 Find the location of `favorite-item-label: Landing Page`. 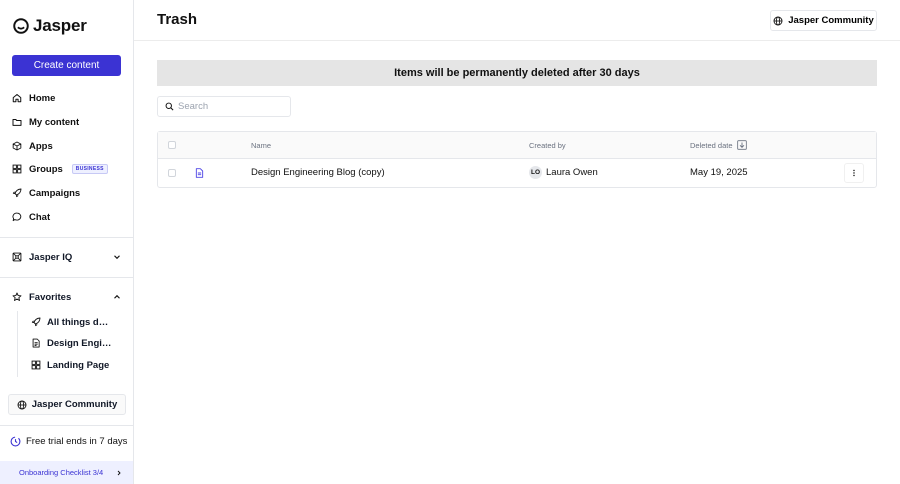

favorite-item-label: Landing Page is located at coordinates (78, 365).